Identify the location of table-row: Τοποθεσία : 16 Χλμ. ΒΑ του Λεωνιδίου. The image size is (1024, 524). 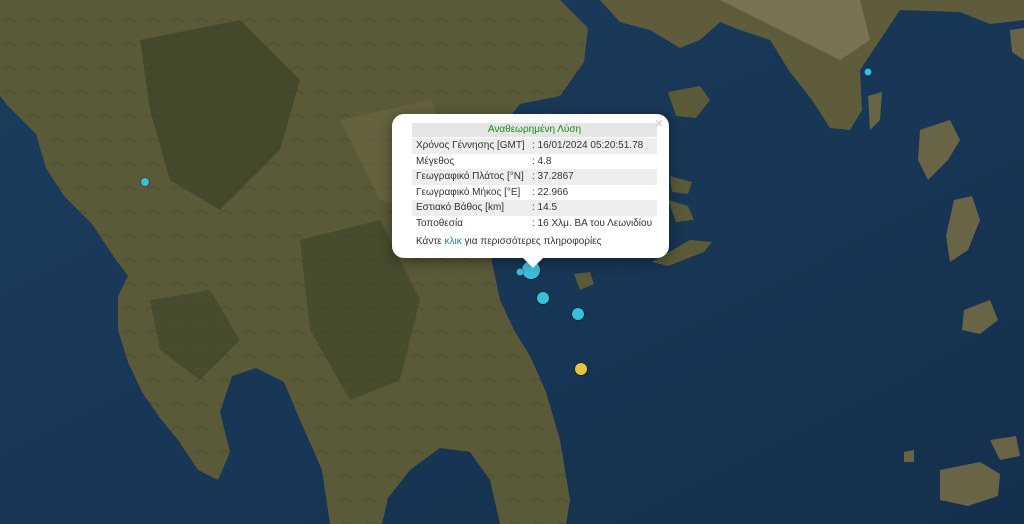
(534, 224).